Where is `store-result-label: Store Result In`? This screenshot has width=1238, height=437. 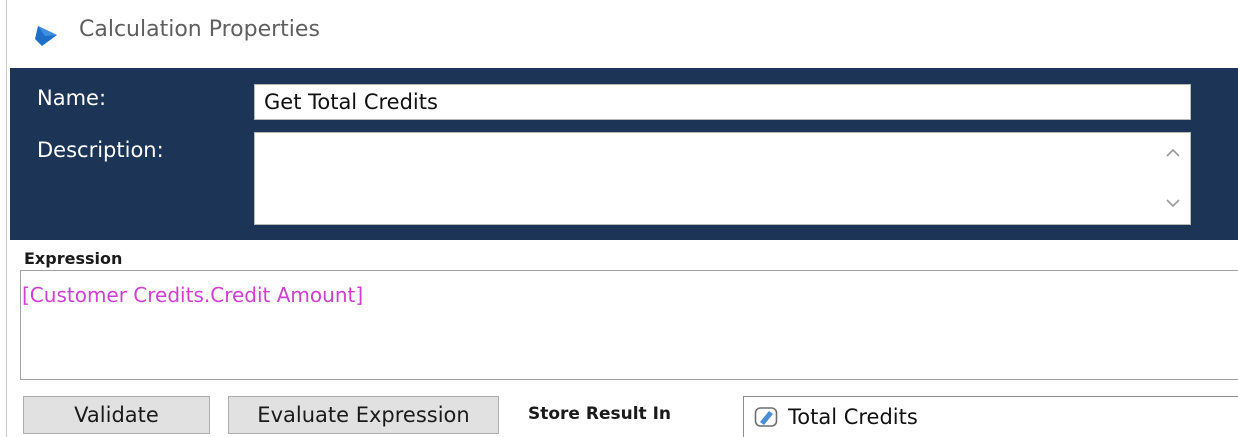
store-result-label: Store Result In is located at coordinates (600, 414).